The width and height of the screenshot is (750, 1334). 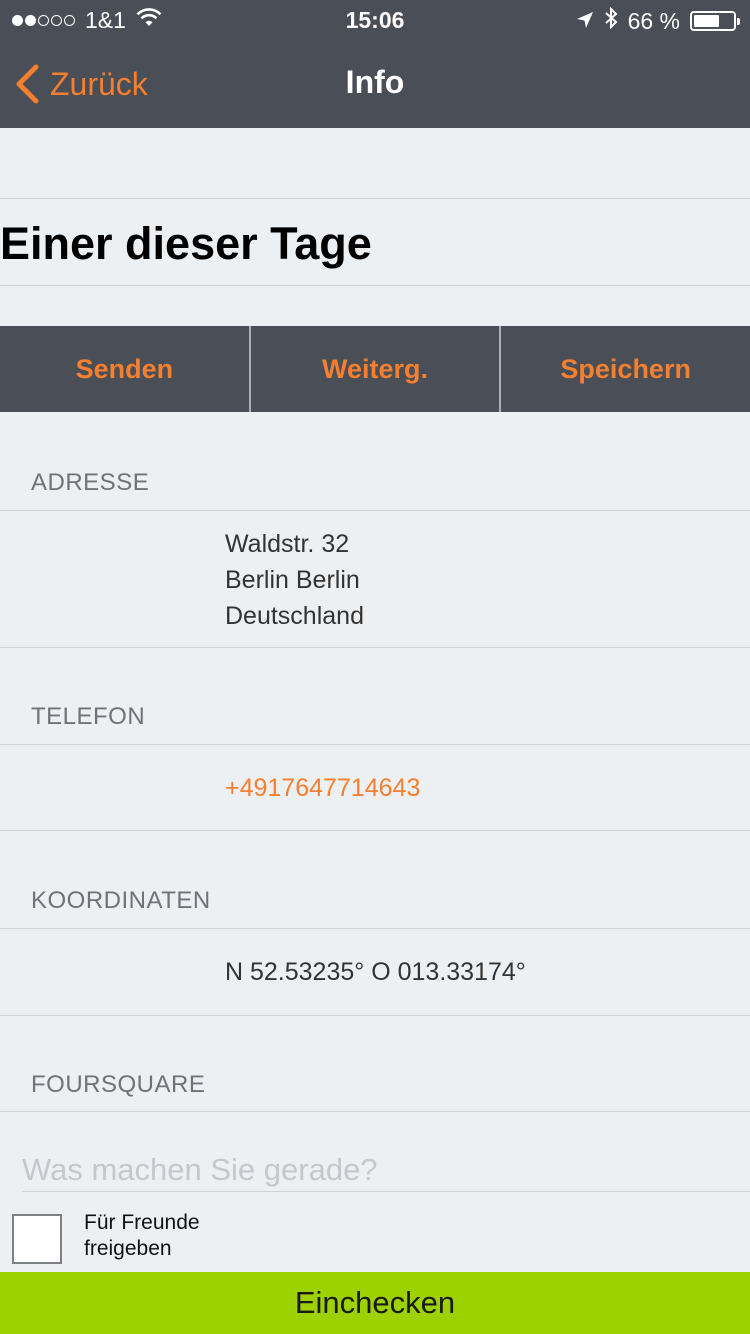 What do you see at coordinates (287, 544) in the screenshot?
I see `address-line: Waldstr. 32` at bounding box center [287, 544].